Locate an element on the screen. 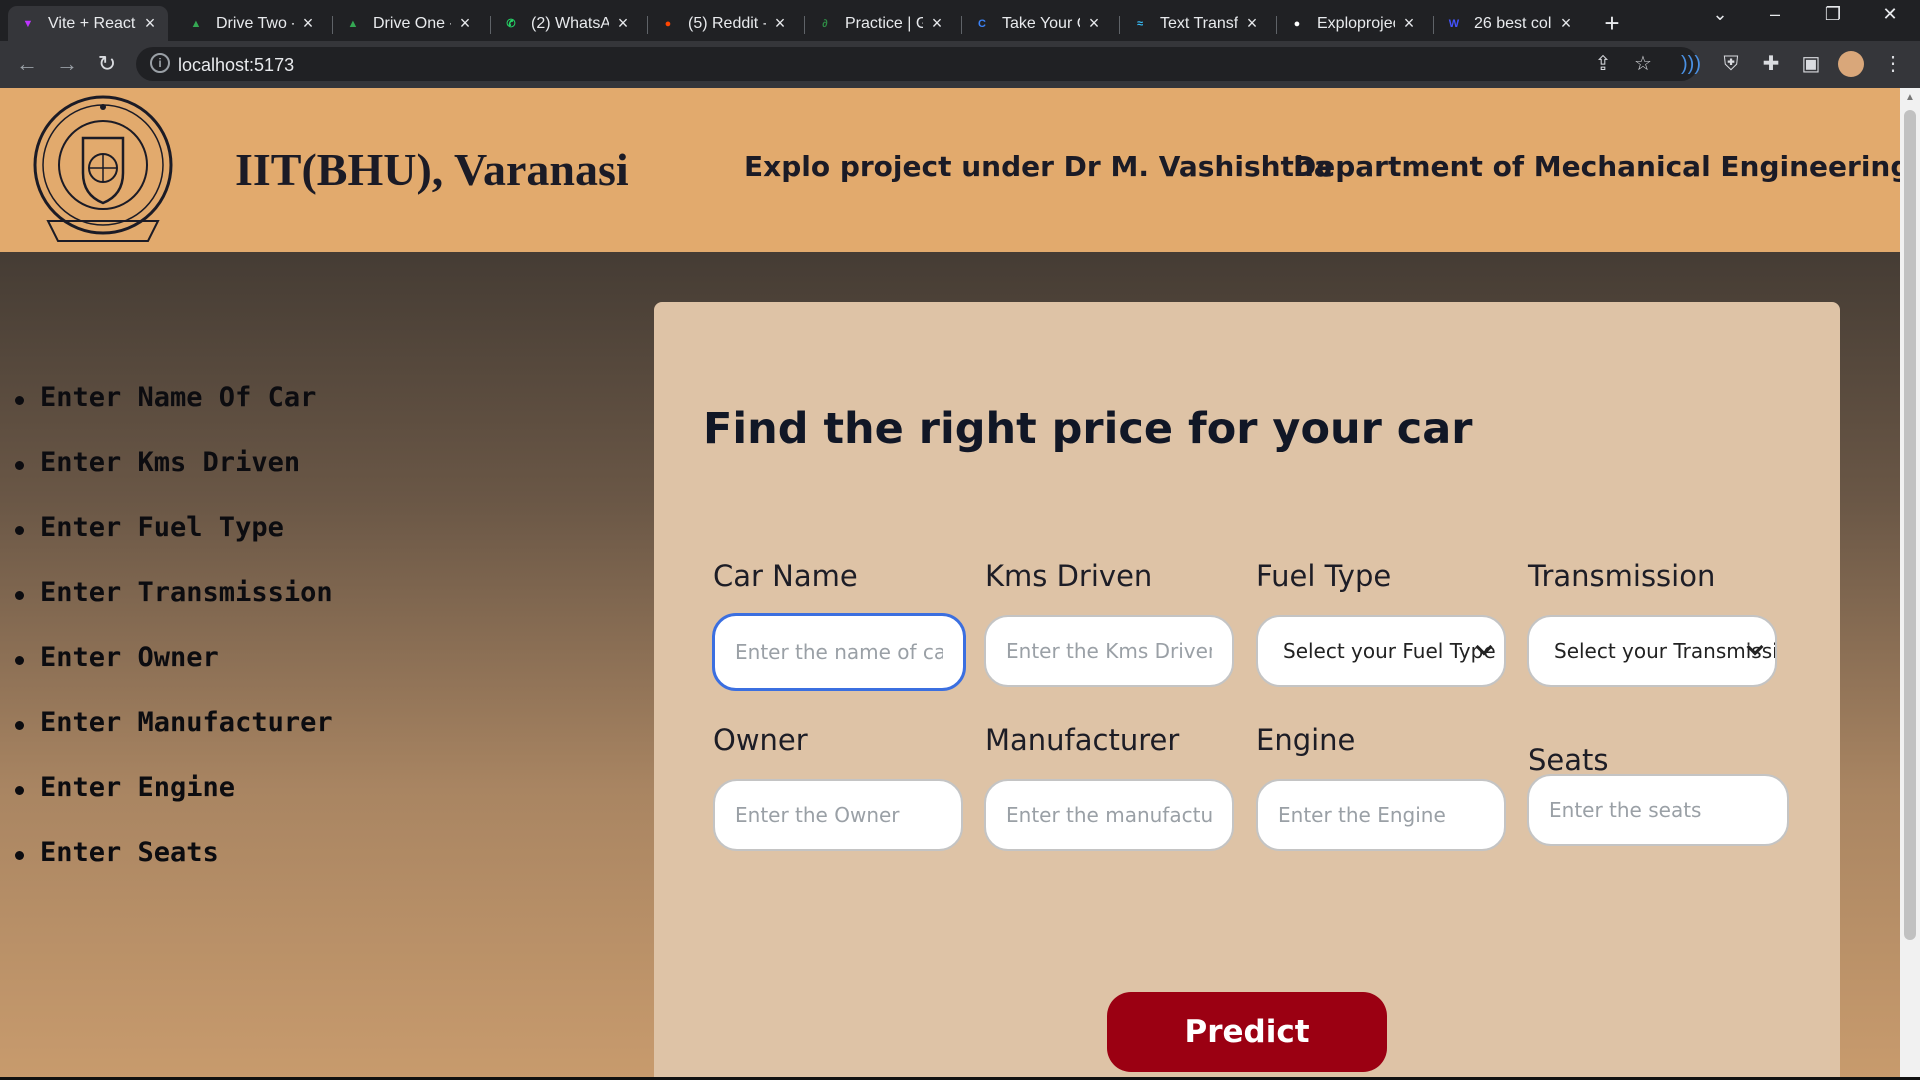  extensions-icon: ✚ is located at coordinates (1771, 64).